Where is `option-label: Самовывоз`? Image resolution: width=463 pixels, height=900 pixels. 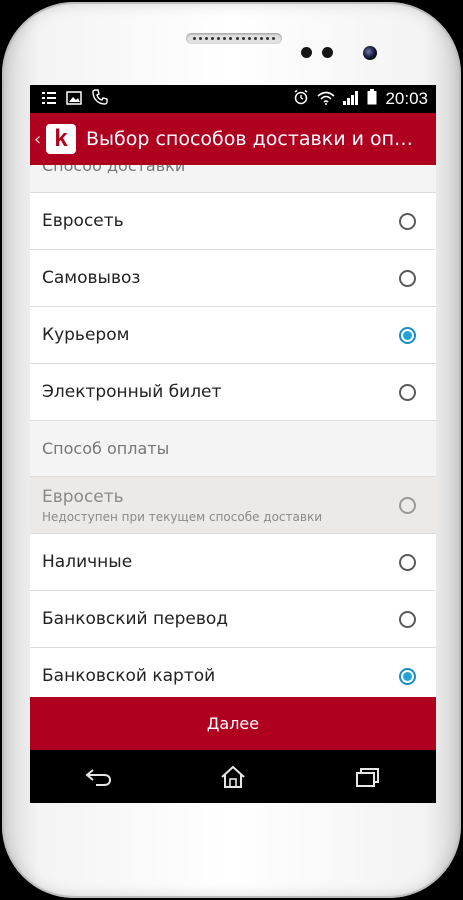
option-label: Самовывоз is located at coordinates (91, 278).